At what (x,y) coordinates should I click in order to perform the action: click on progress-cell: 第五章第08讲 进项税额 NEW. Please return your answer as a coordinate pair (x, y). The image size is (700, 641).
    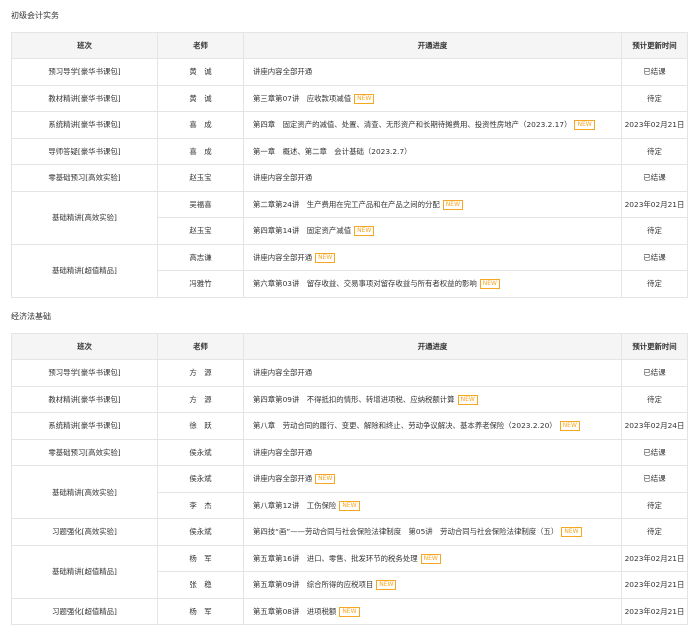
    Looking at the image, I should click on (432, 611).